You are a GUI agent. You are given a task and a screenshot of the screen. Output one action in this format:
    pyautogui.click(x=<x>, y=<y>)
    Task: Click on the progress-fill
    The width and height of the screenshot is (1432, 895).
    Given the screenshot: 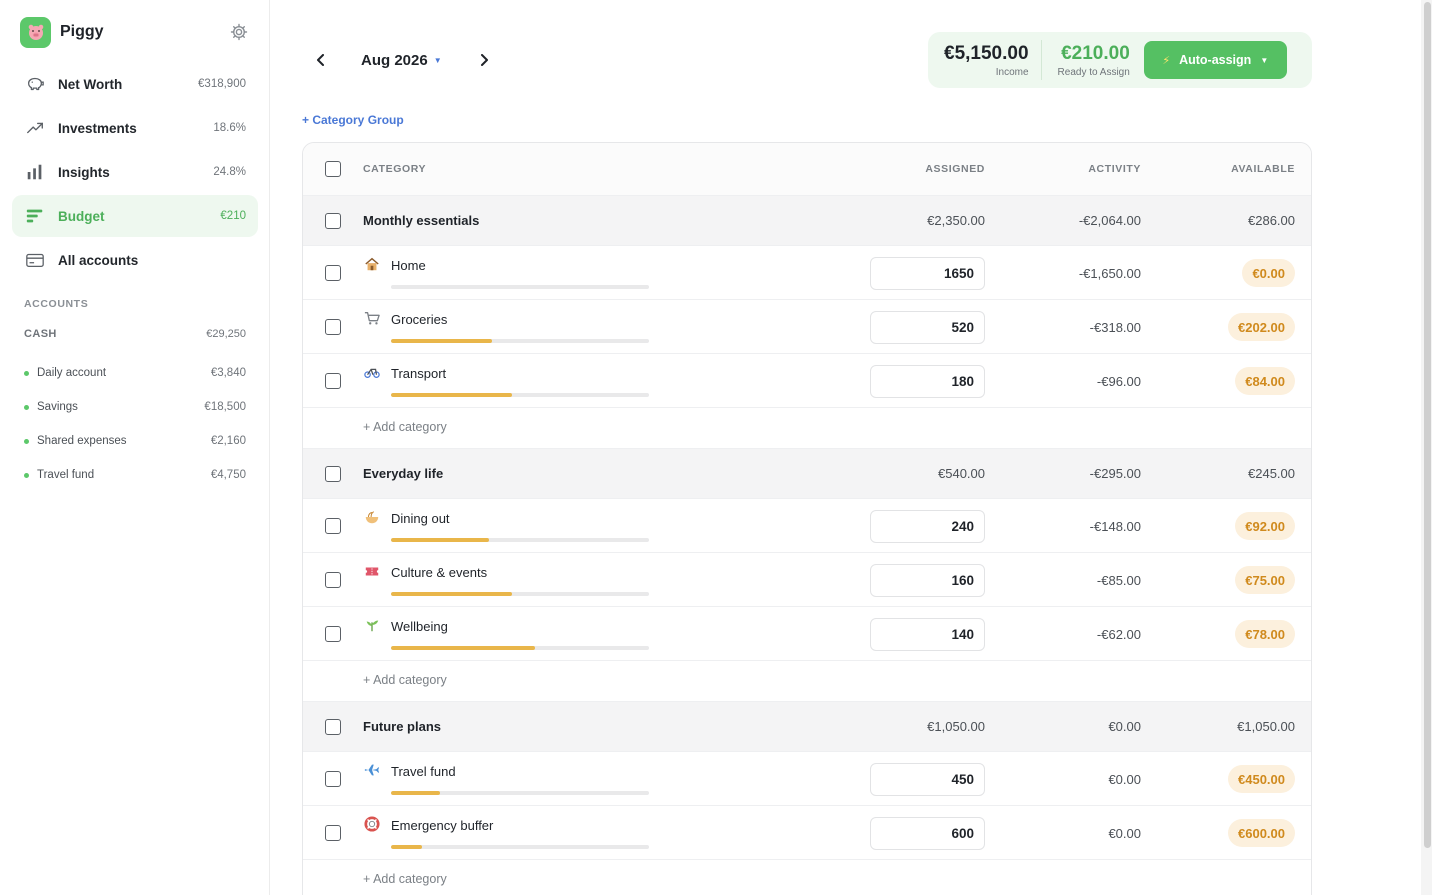 What is the action you would take?
    pyautogui.click(x=406, y=847)
    